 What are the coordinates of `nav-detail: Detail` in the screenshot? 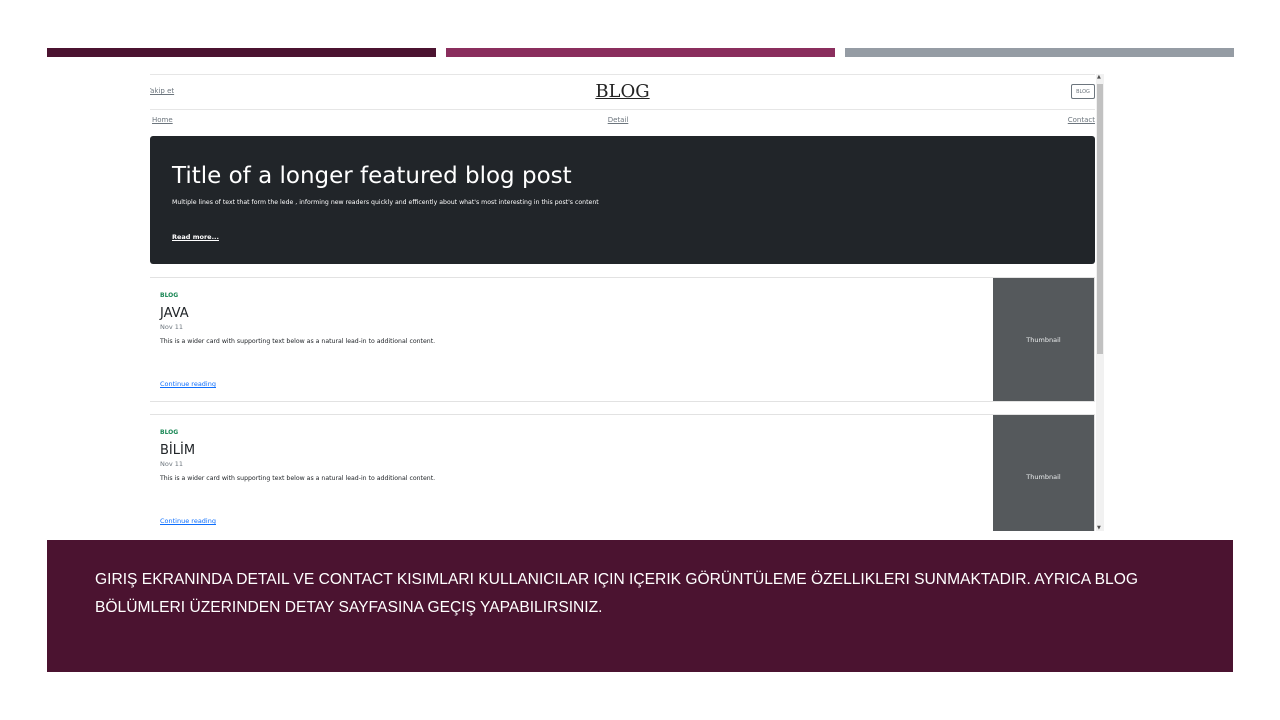 It's located at (618, 120).